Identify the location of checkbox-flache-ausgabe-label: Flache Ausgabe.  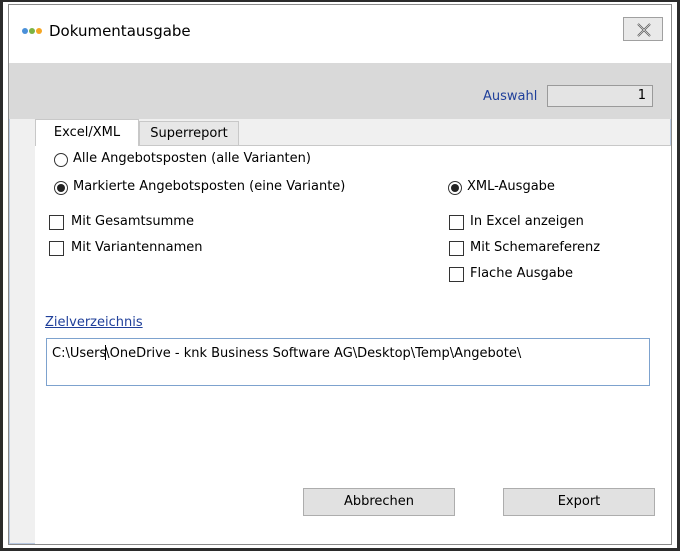
(521, 273).